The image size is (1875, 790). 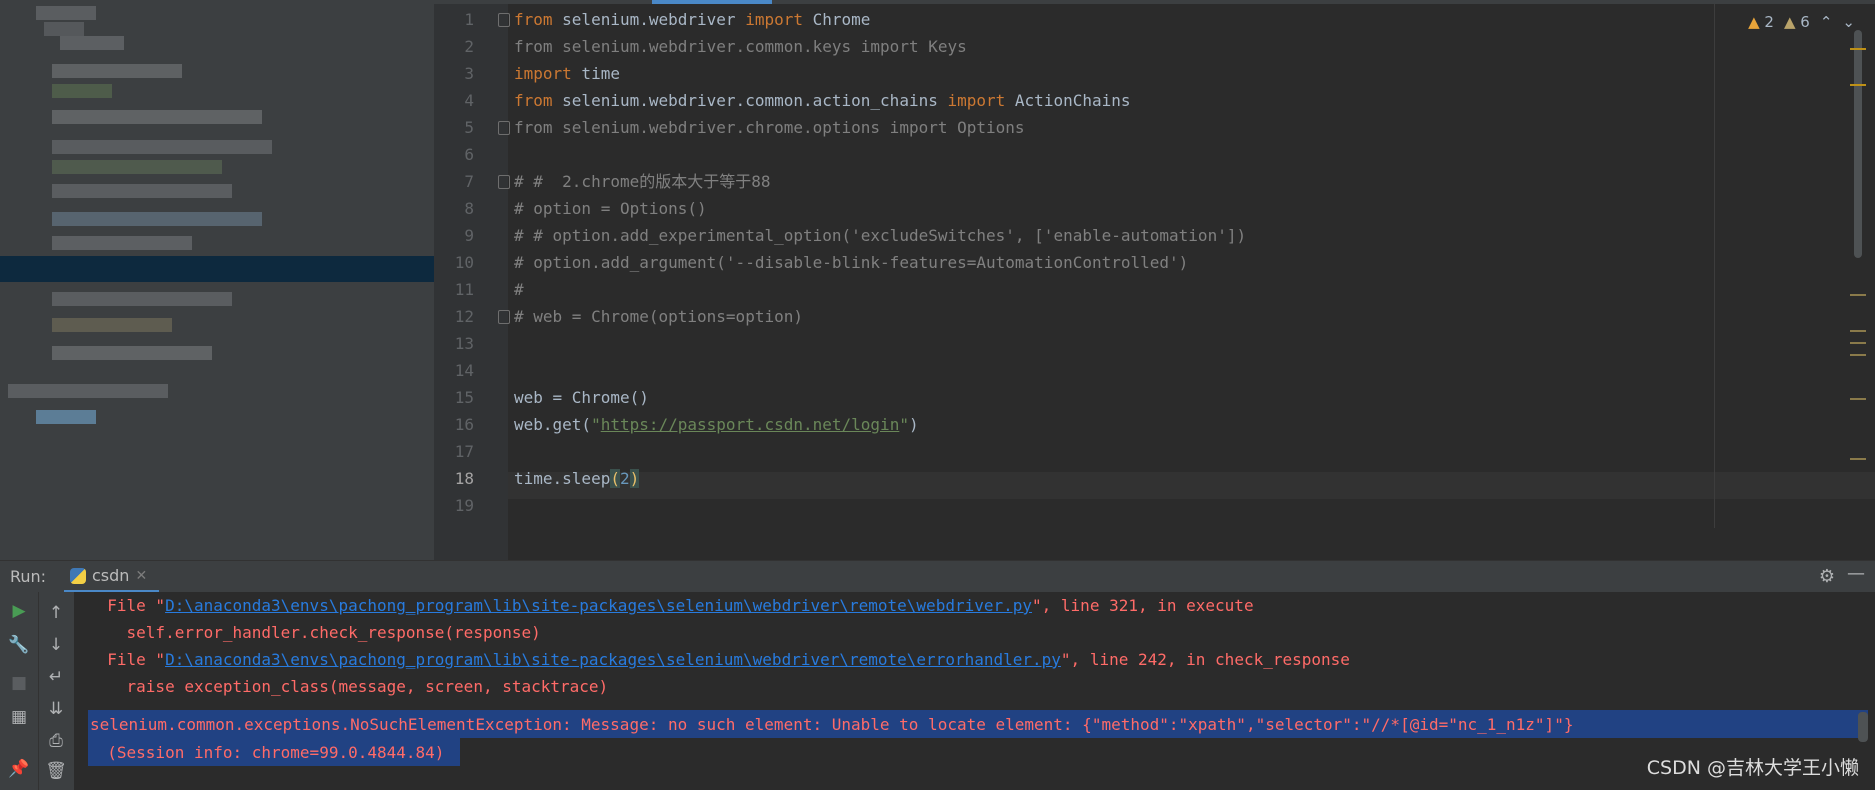 What do you see at coordinates (56, 677) in the screenshot?
I see `soft-wrap-icon: ↵` at bounding box center [56, 677].